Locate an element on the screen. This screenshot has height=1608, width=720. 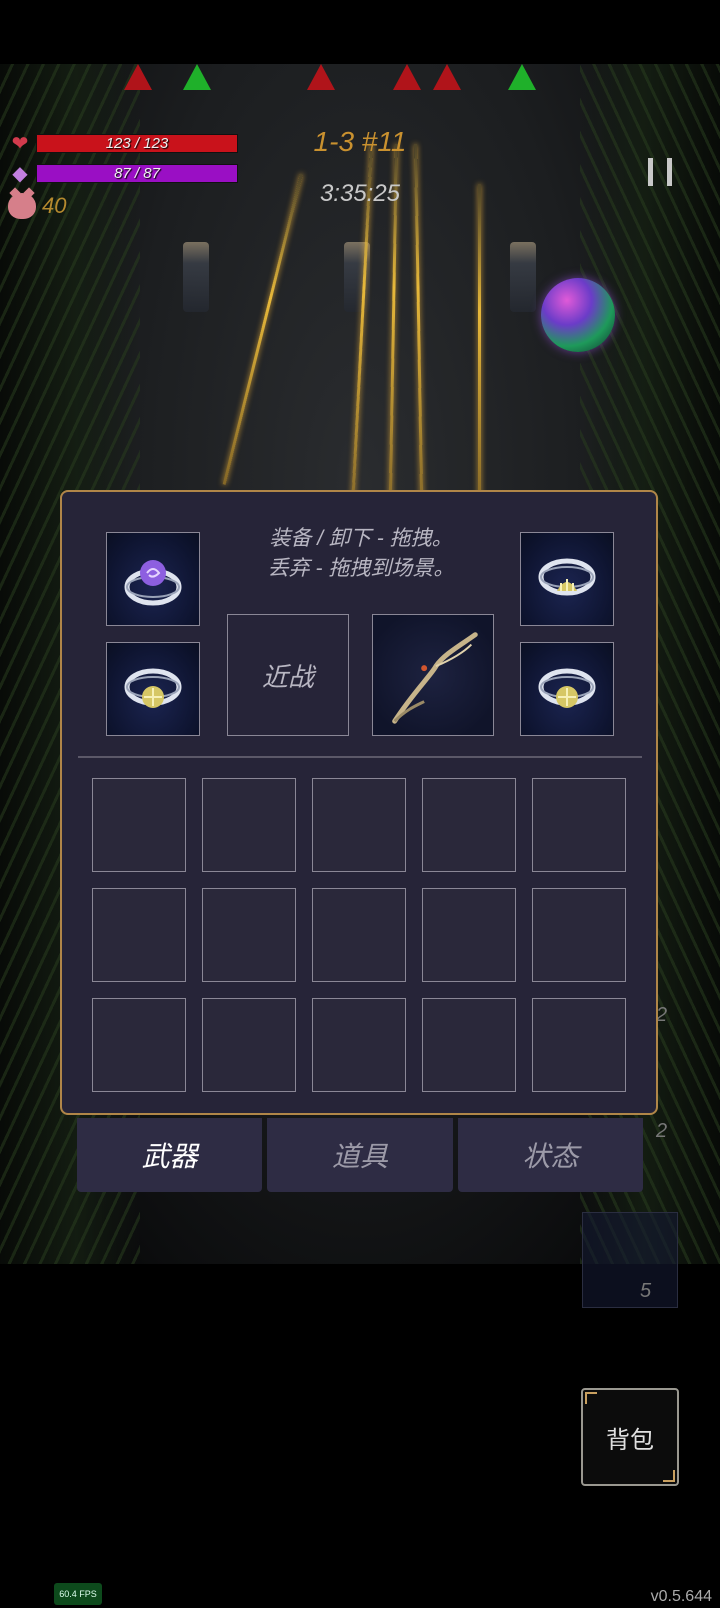
inventory-tabs: 武器 道具 状态 is located at coordinates (360, 1155).